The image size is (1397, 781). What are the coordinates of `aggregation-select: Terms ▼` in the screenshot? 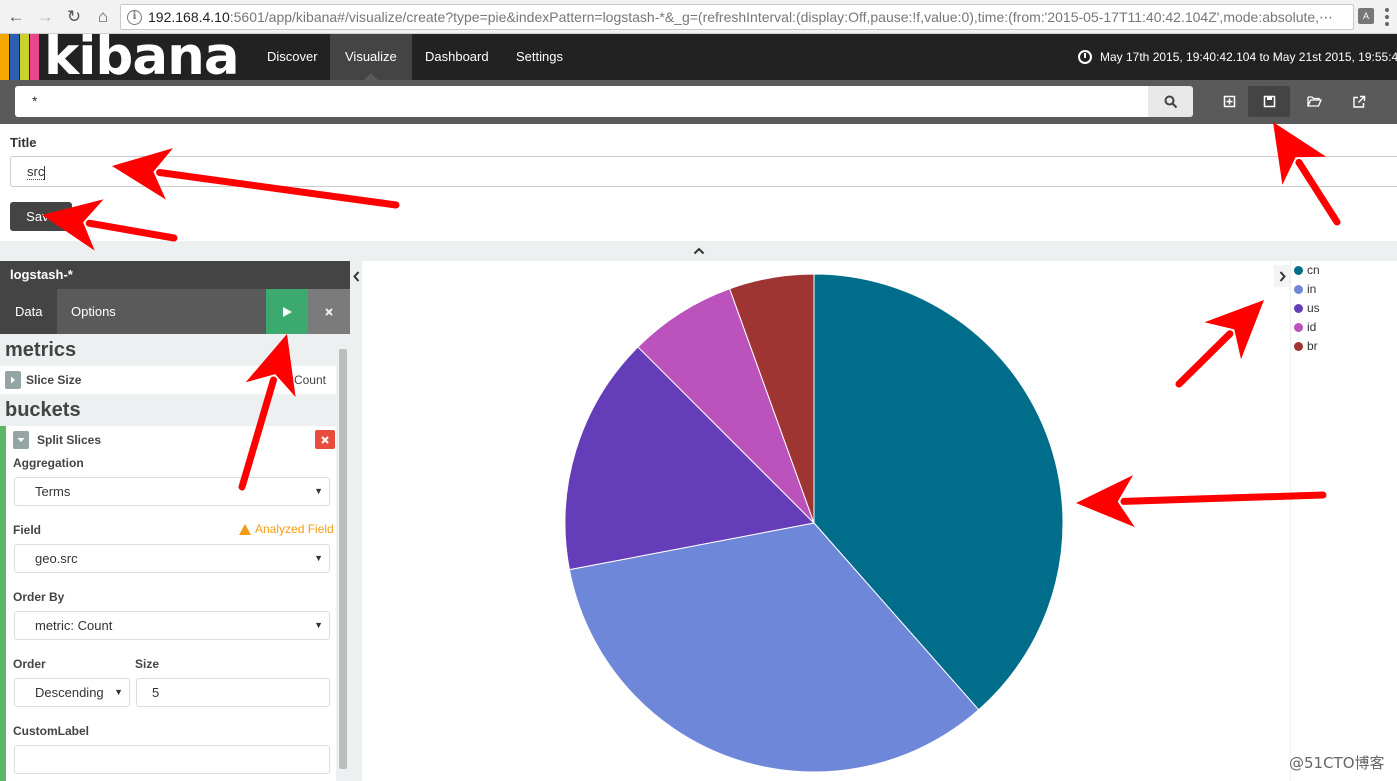 It's located at (172, 491).